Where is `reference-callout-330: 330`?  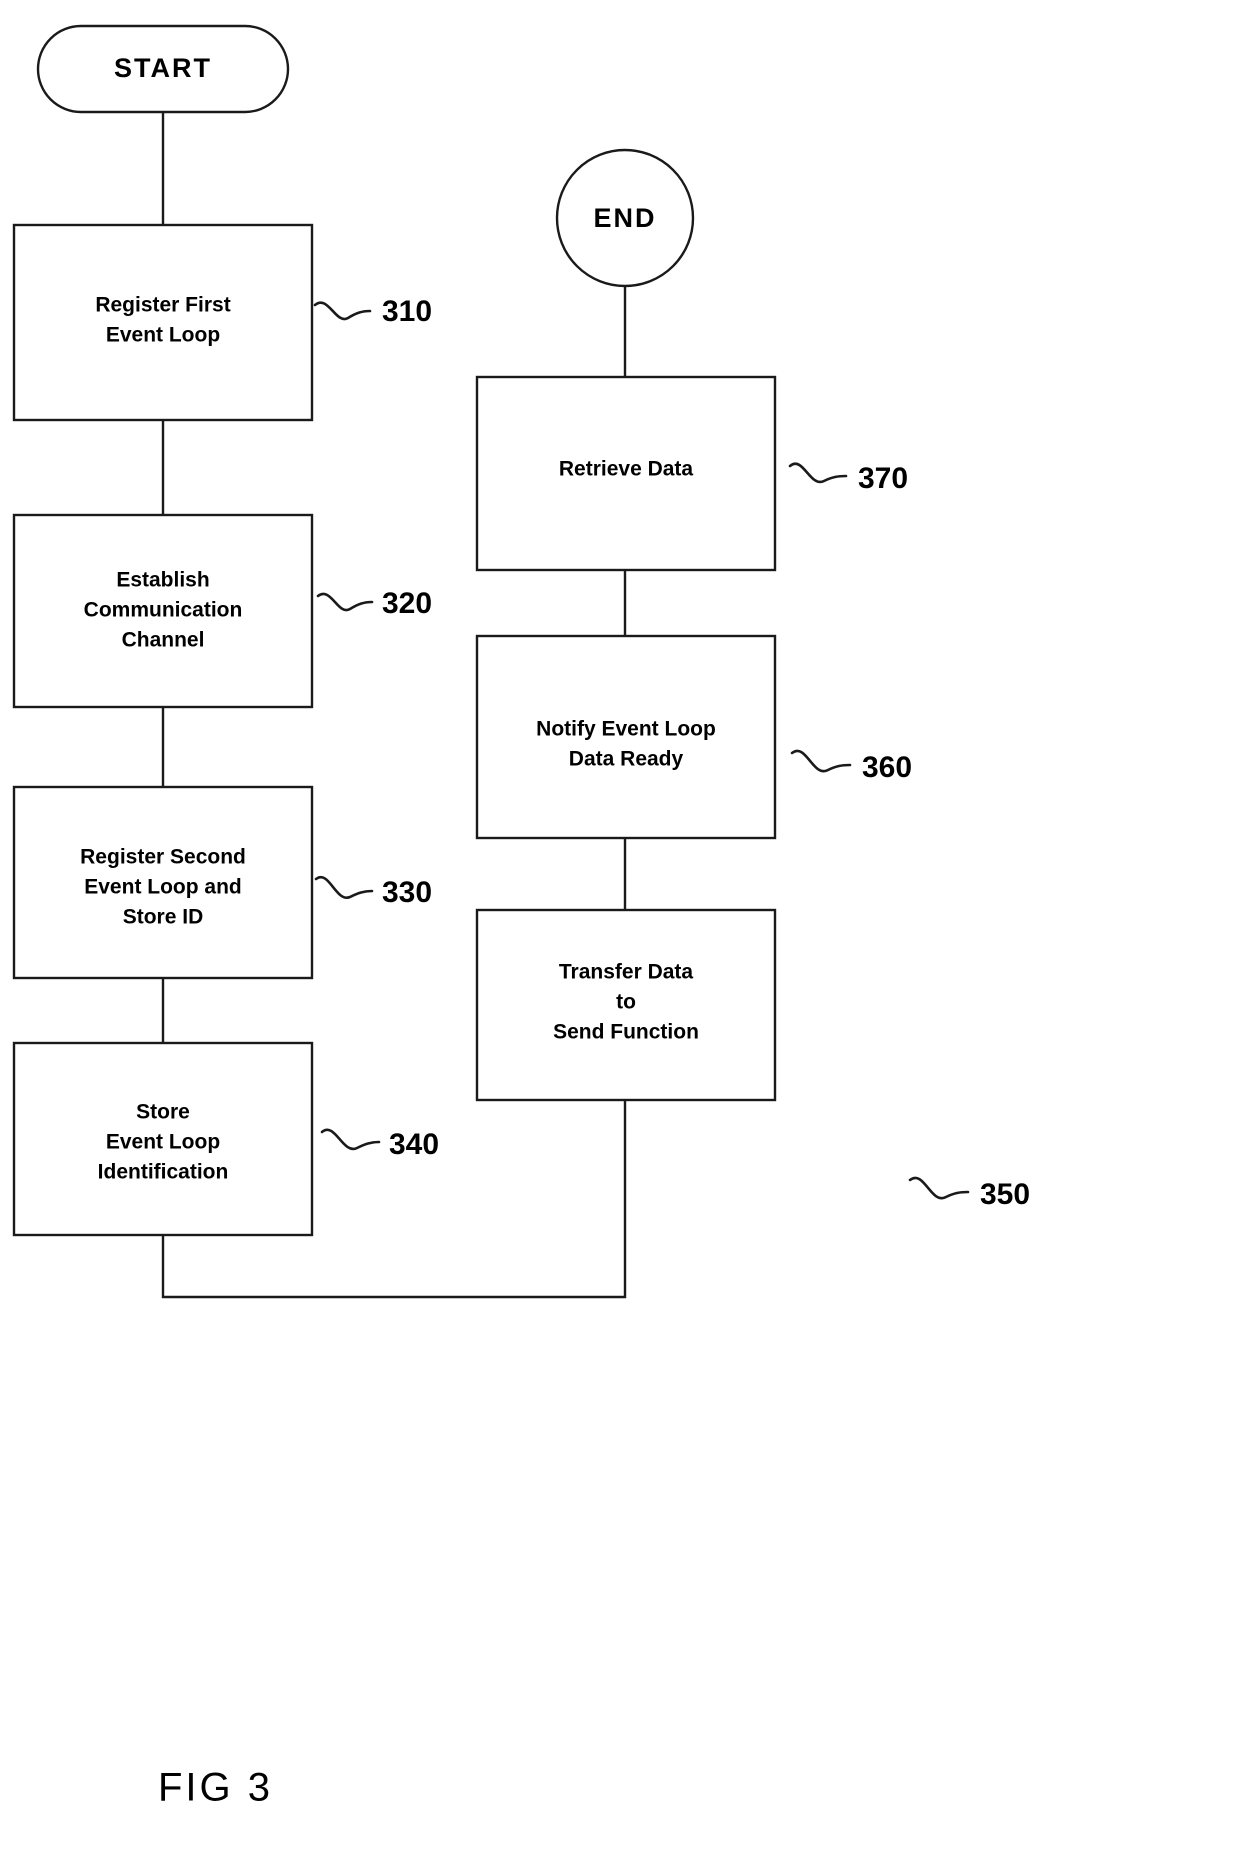
reference-callout-330: 330 is located at coordinates (373, 892).